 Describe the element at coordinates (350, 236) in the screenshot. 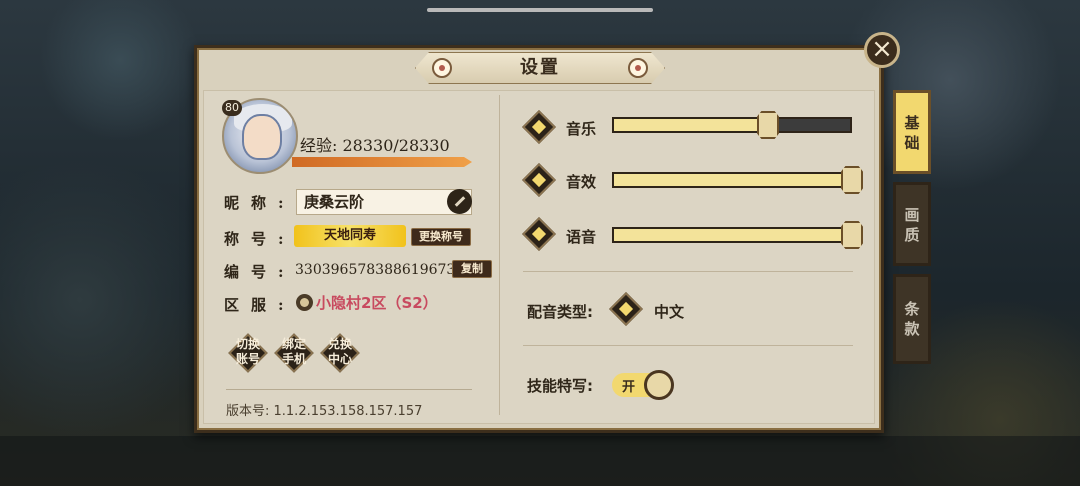

I see `title-badge: 天地同寿` at that location.